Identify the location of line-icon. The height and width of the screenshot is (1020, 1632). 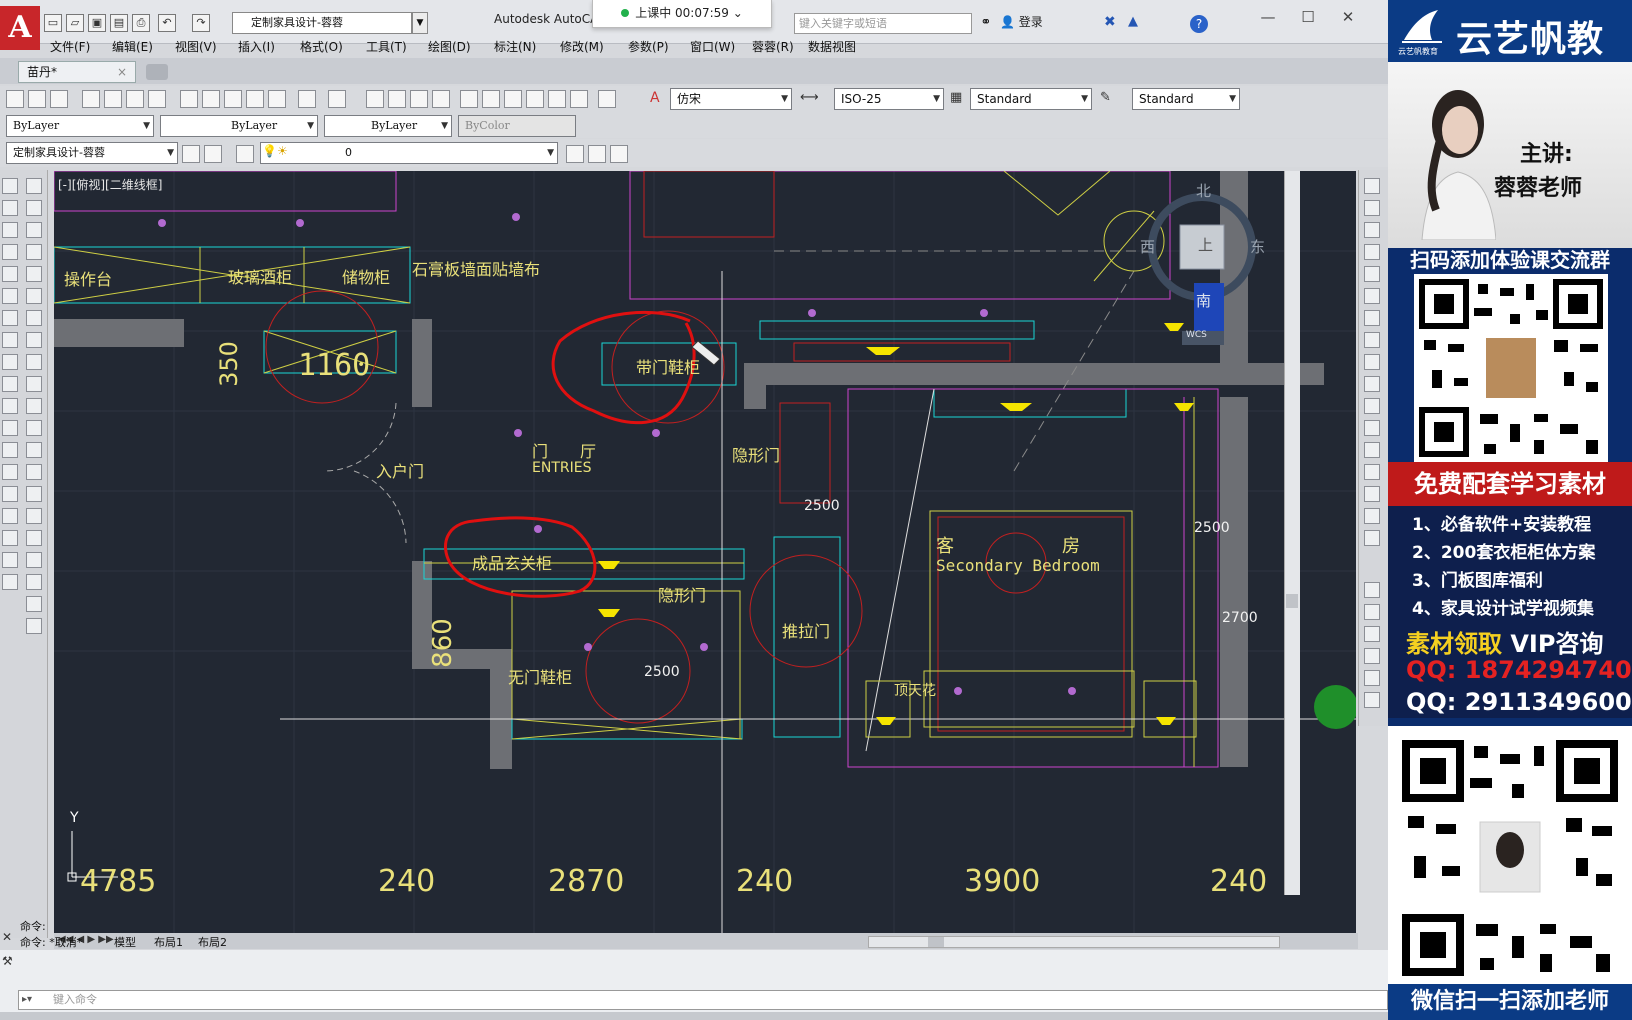
(10, 186).